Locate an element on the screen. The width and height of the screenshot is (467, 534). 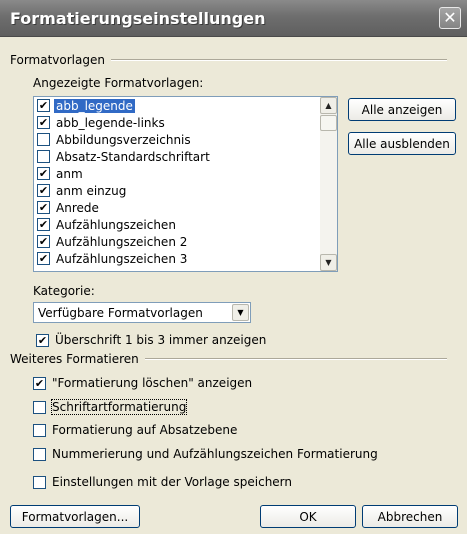
scroll-down-button: ▼ is located at coordinates (328, 262).